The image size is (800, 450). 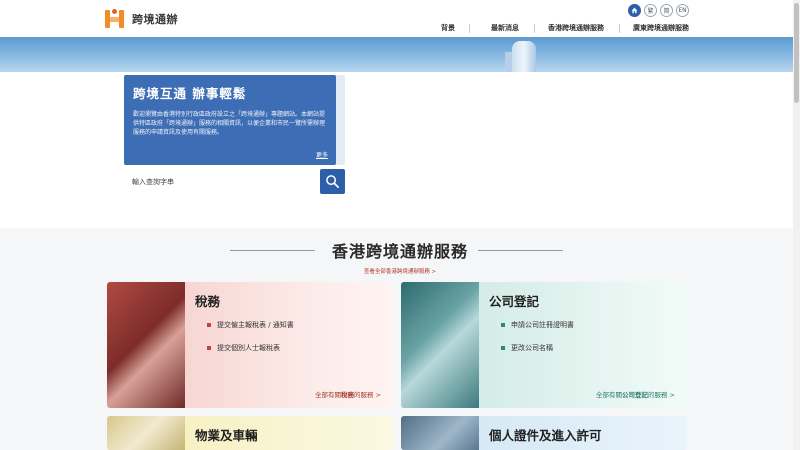 What do you see at coordinates (190, 93) in the screenshot?
I see `intro-title: 跨境互通 辦事輕鬆` at bounding box center [190, 93].